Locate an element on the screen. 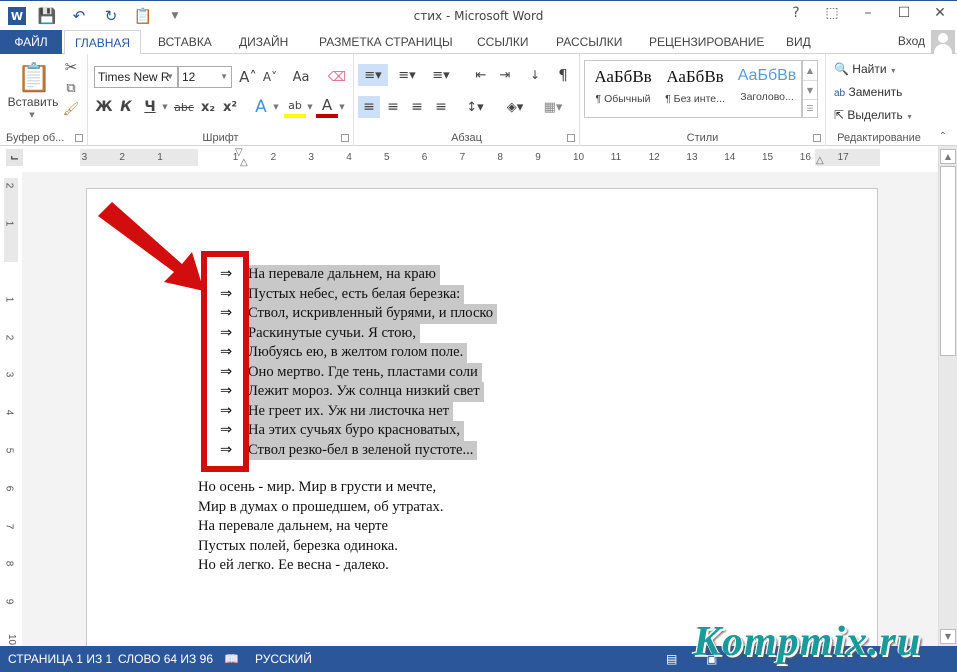  text-line: Пустых полей, березка одинока. is located at coordinates (321, 547).